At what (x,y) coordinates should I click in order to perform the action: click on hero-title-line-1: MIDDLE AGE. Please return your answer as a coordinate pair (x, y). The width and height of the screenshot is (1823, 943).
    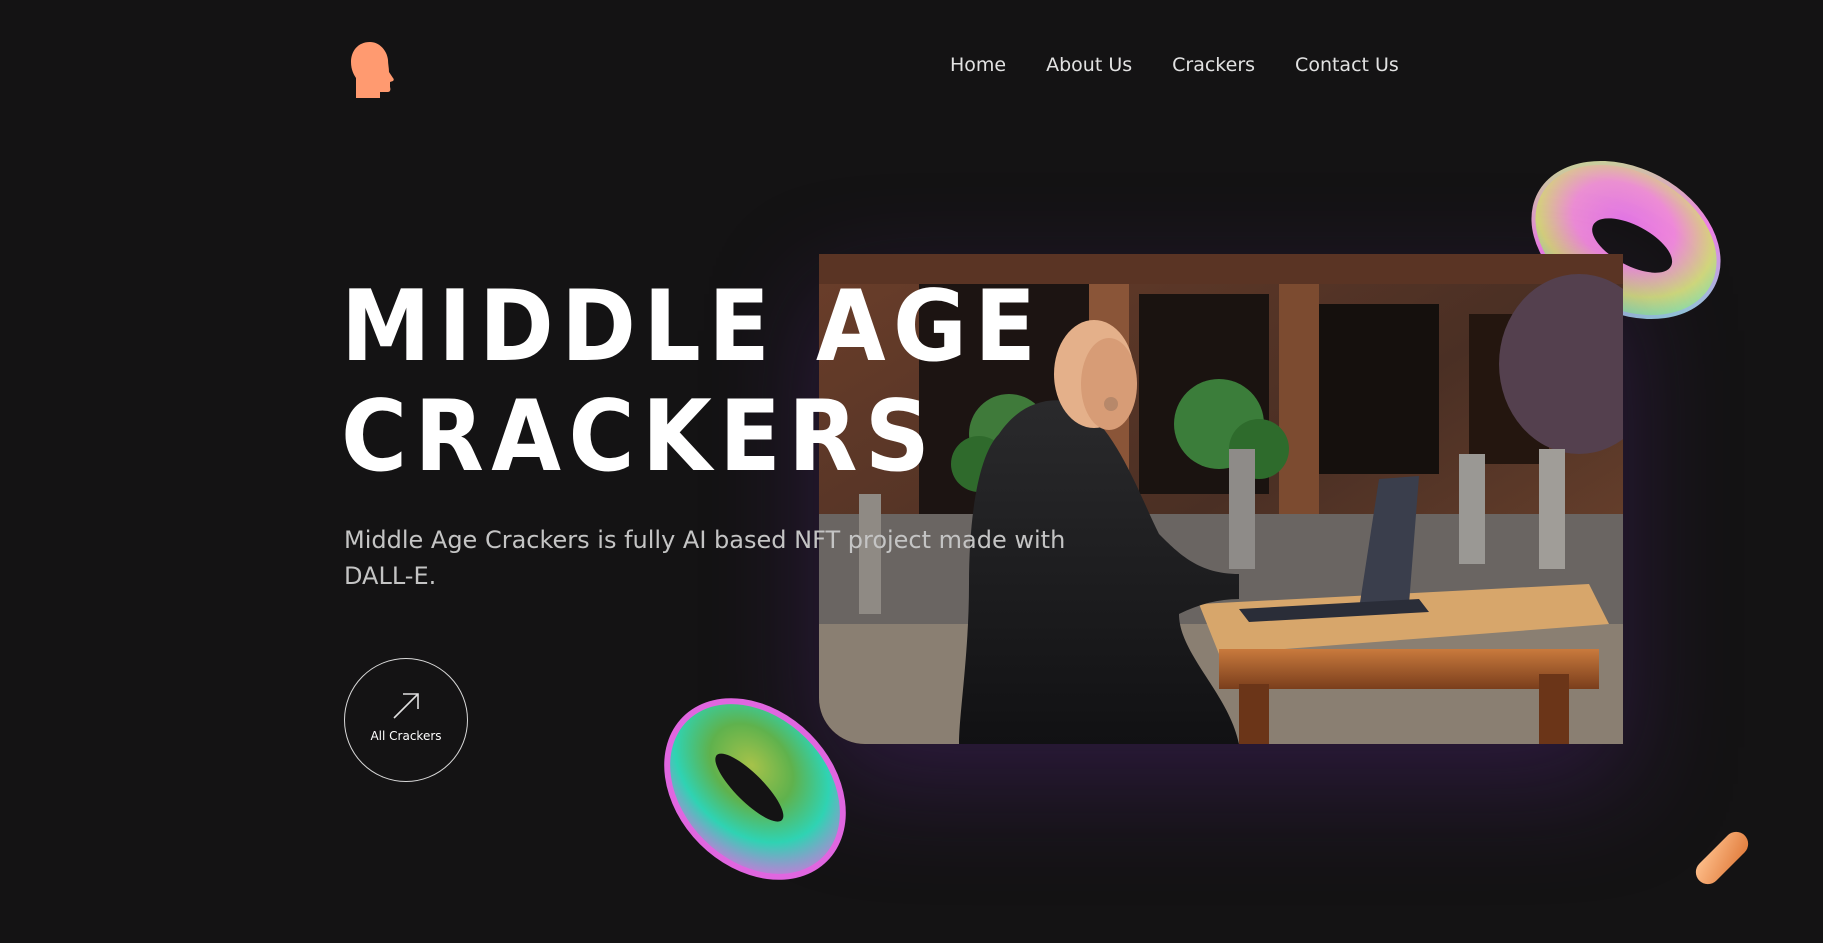
    Looking at the image, I should click on (692, 327).